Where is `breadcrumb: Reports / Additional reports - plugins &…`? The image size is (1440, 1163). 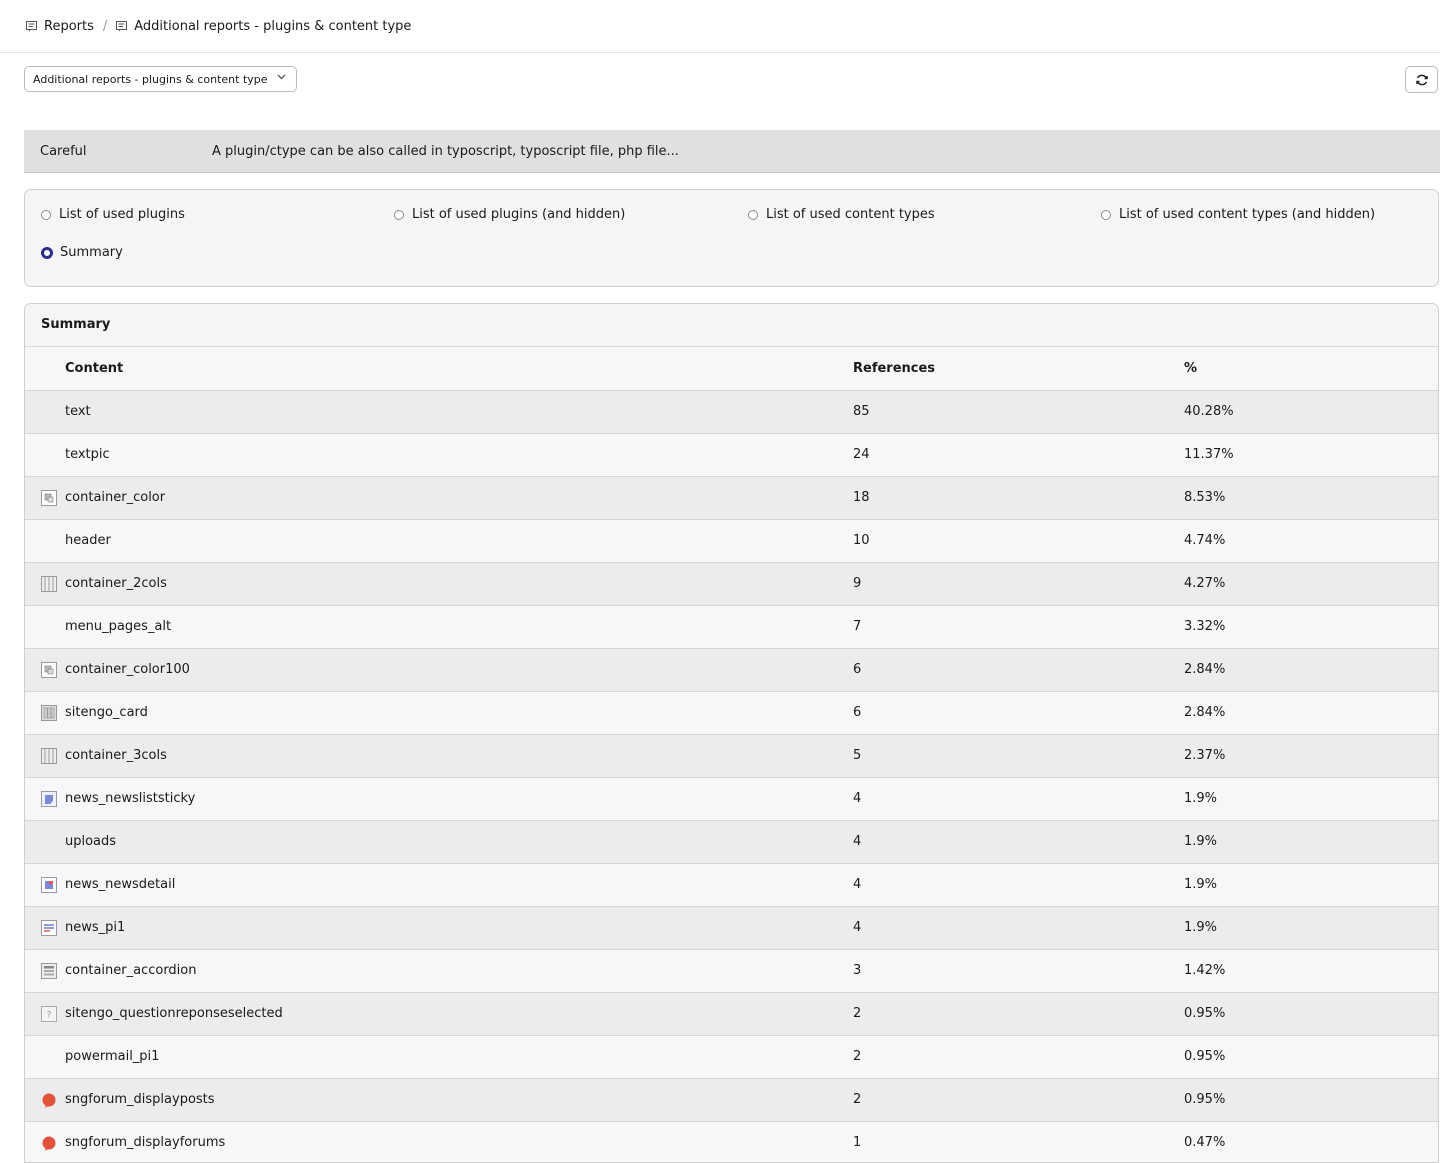
breadcrumb: Reports / Additional reports - plugins &… is located at coordinates (218, 26).